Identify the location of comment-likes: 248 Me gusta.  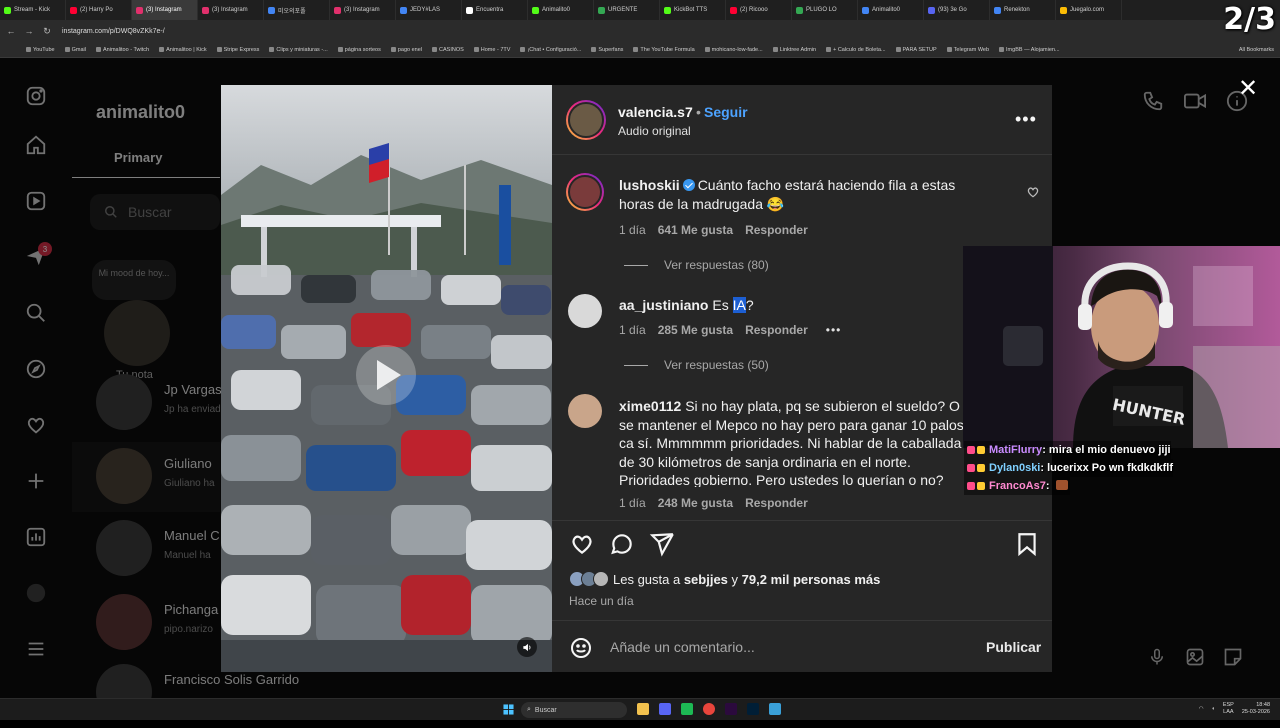
(695, 503).